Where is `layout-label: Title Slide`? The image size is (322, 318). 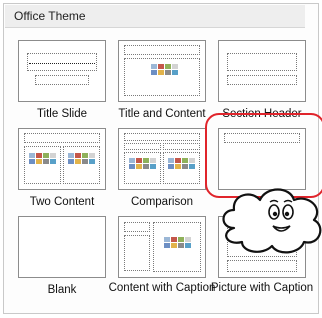 layout-label: Title Slide is located at coordinates (62, 114).